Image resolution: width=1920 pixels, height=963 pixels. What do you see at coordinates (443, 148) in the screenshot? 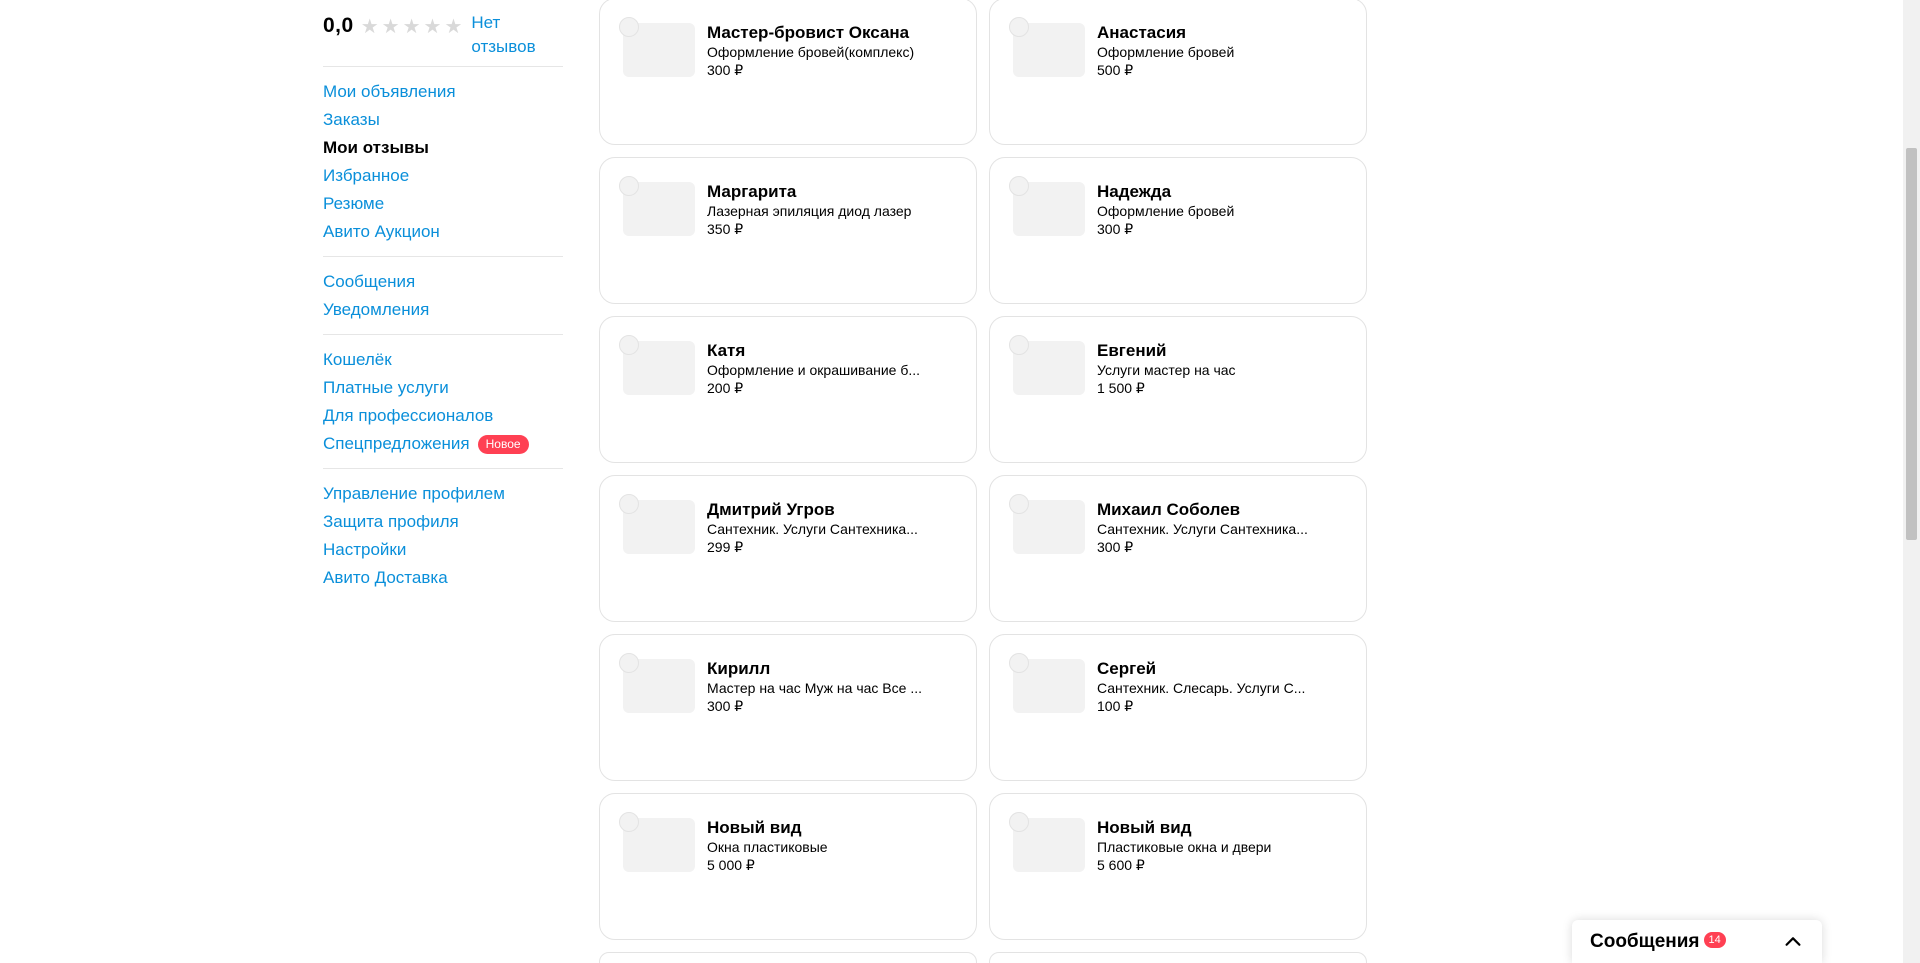
I see `sidebar-item: Мои отзывы` at bounding box center [443, 148].